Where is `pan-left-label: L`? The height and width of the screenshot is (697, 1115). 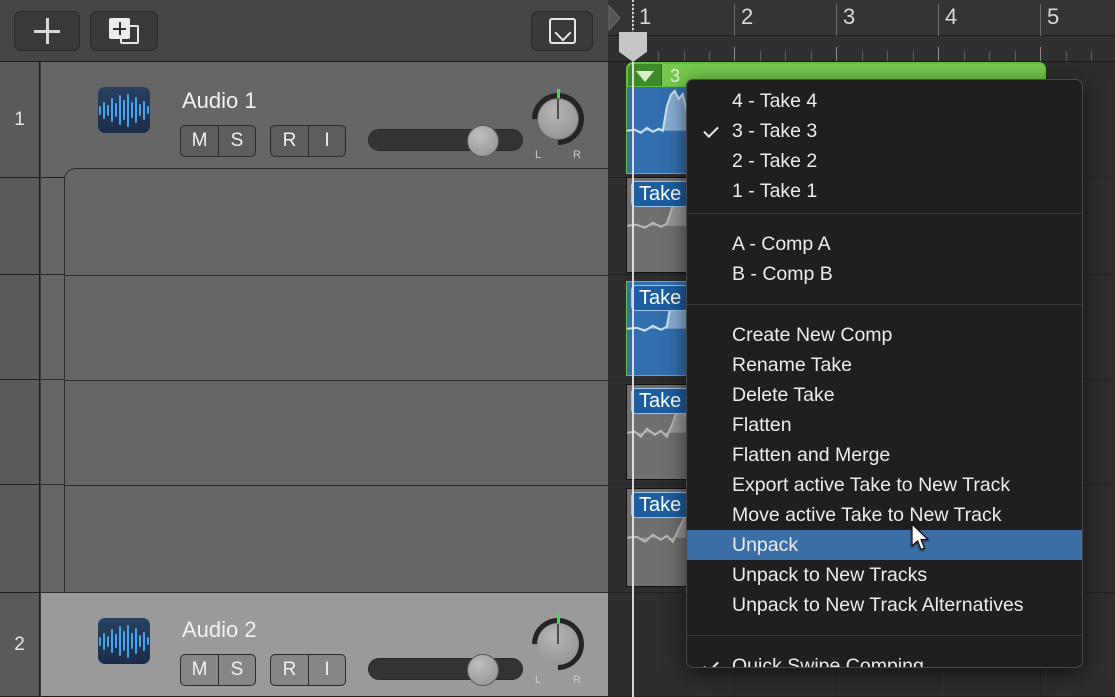 pan-left-label: L is located at coordinates (538, 155).